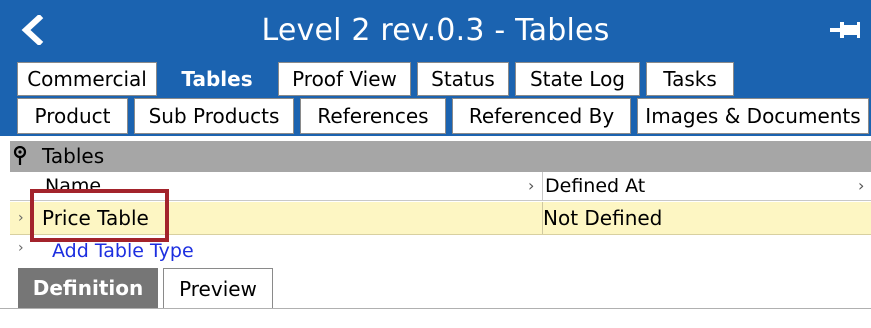 The image size is (871, 328). What do you see at coordinates (73, 156) in the screenshot?
I see `section-title: Tables` at bounding box center [73, 156].